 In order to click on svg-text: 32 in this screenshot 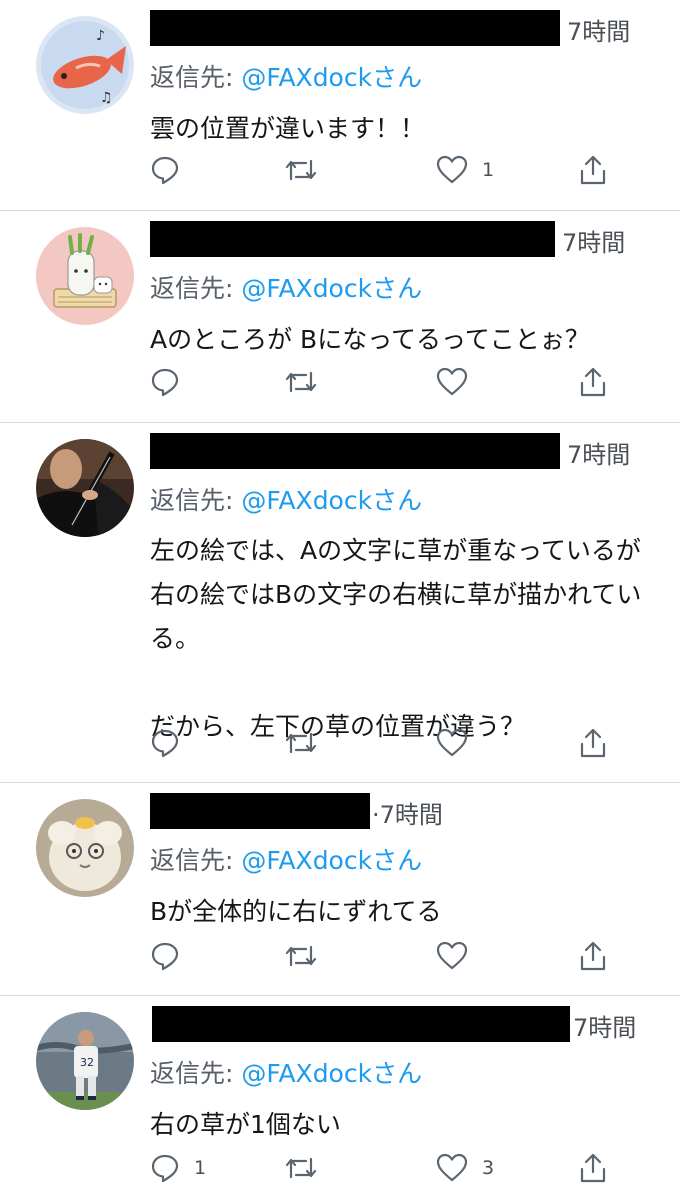, I will do `click(87, 1062)`.